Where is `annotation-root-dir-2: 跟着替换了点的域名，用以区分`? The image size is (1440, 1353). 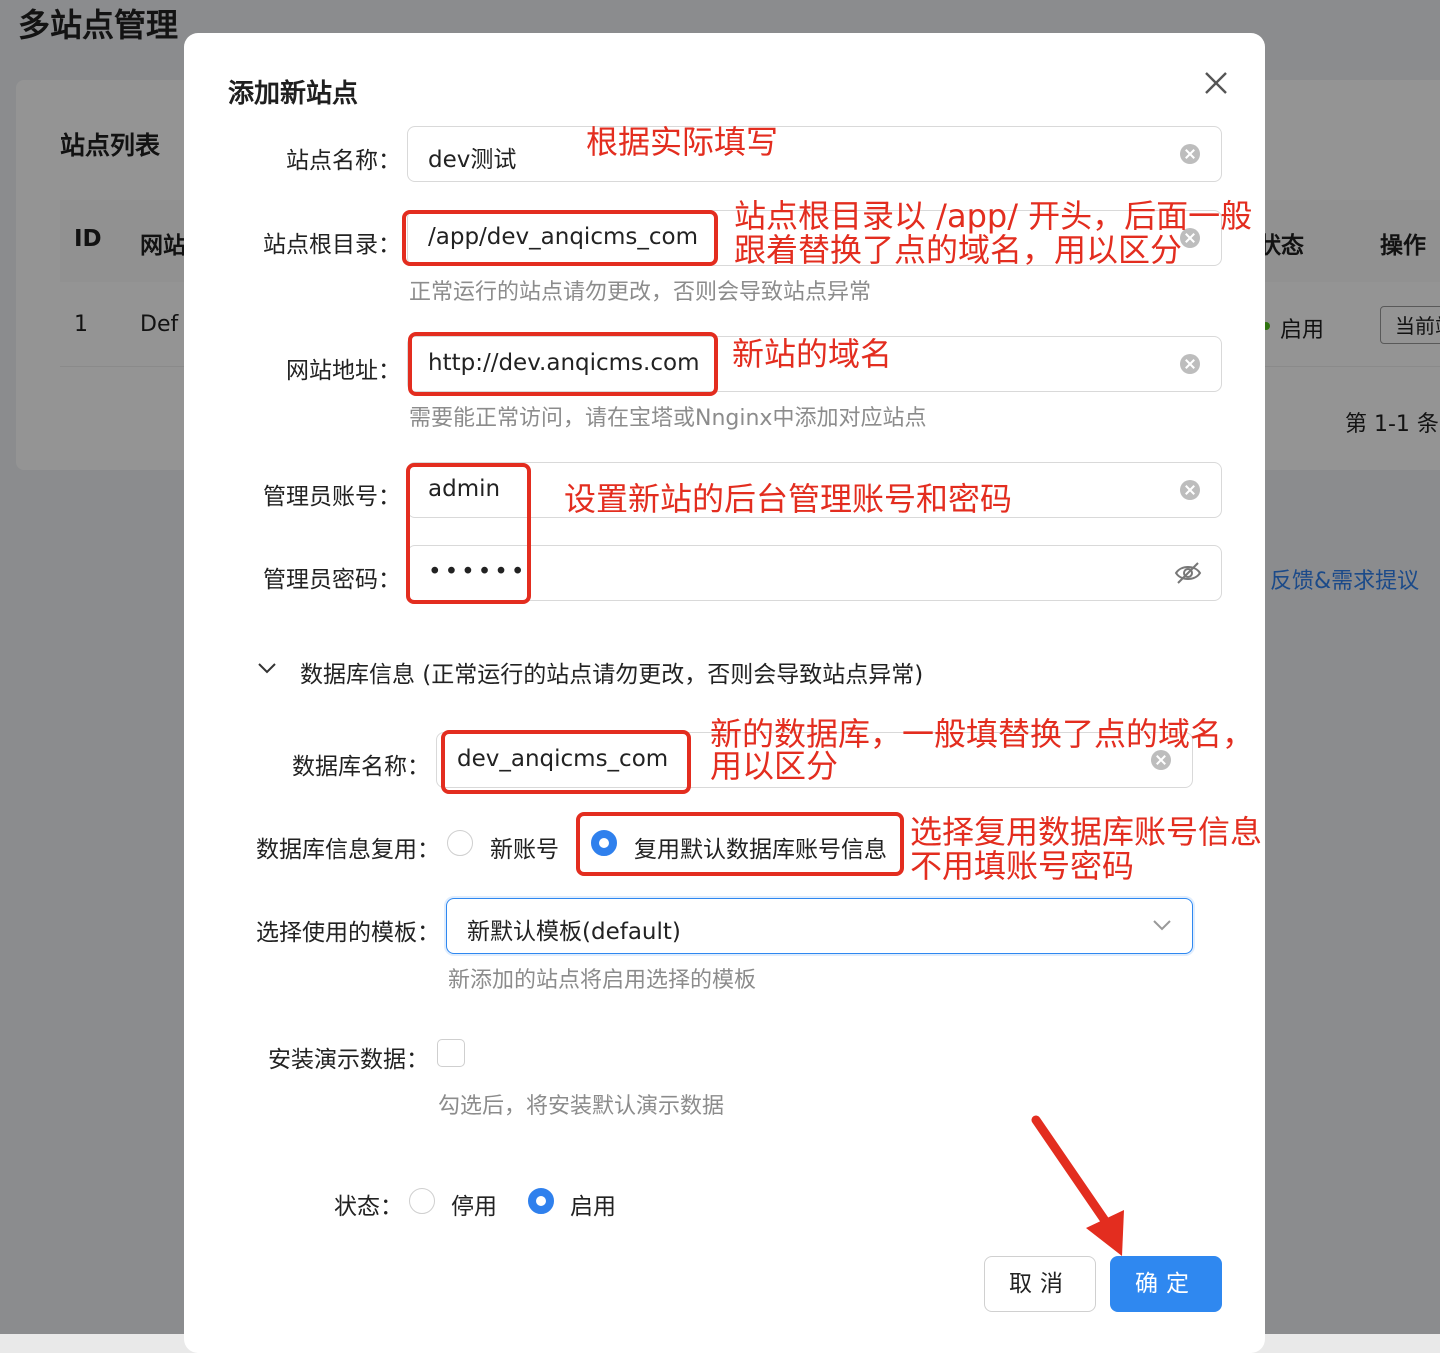
annotation-root-dir-2: 跟着替换了点的域名，用以区分 is located at coordinates (958, 250).